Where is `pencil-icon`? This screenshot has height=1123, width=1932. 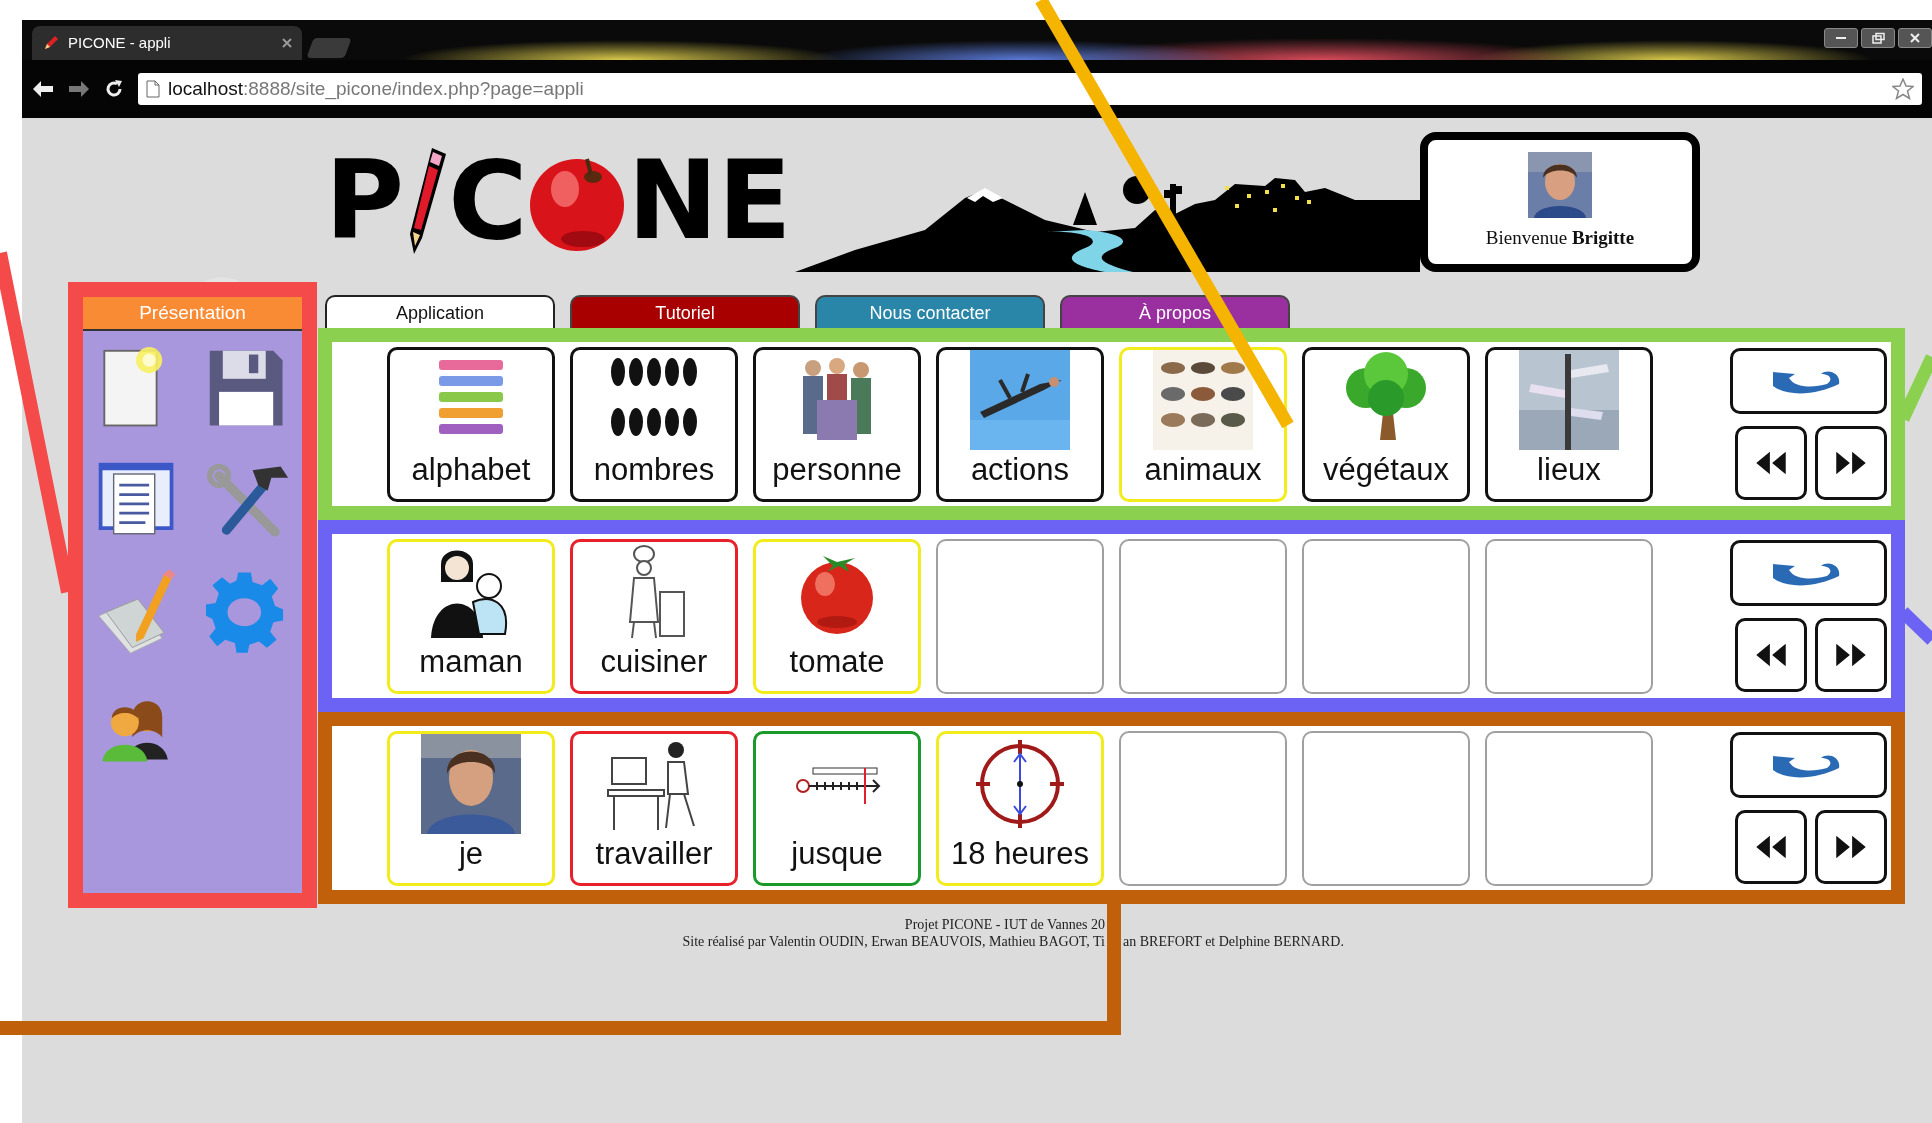 pencil-icon is located at coordinates (51, 43).